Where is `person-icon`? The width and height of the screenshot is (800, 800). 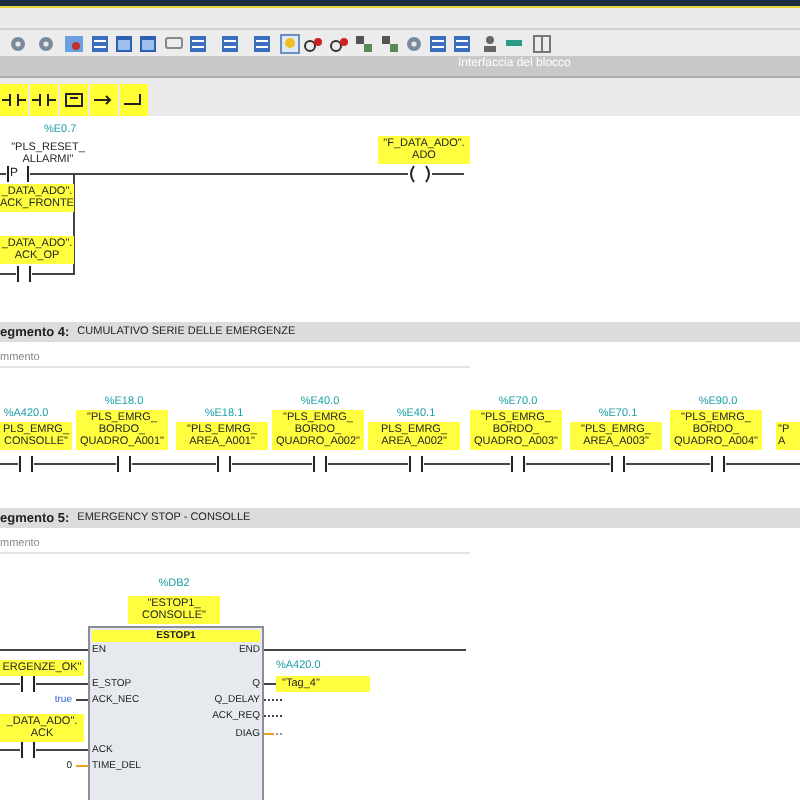
person-icon is located at coordinates (490, 44).